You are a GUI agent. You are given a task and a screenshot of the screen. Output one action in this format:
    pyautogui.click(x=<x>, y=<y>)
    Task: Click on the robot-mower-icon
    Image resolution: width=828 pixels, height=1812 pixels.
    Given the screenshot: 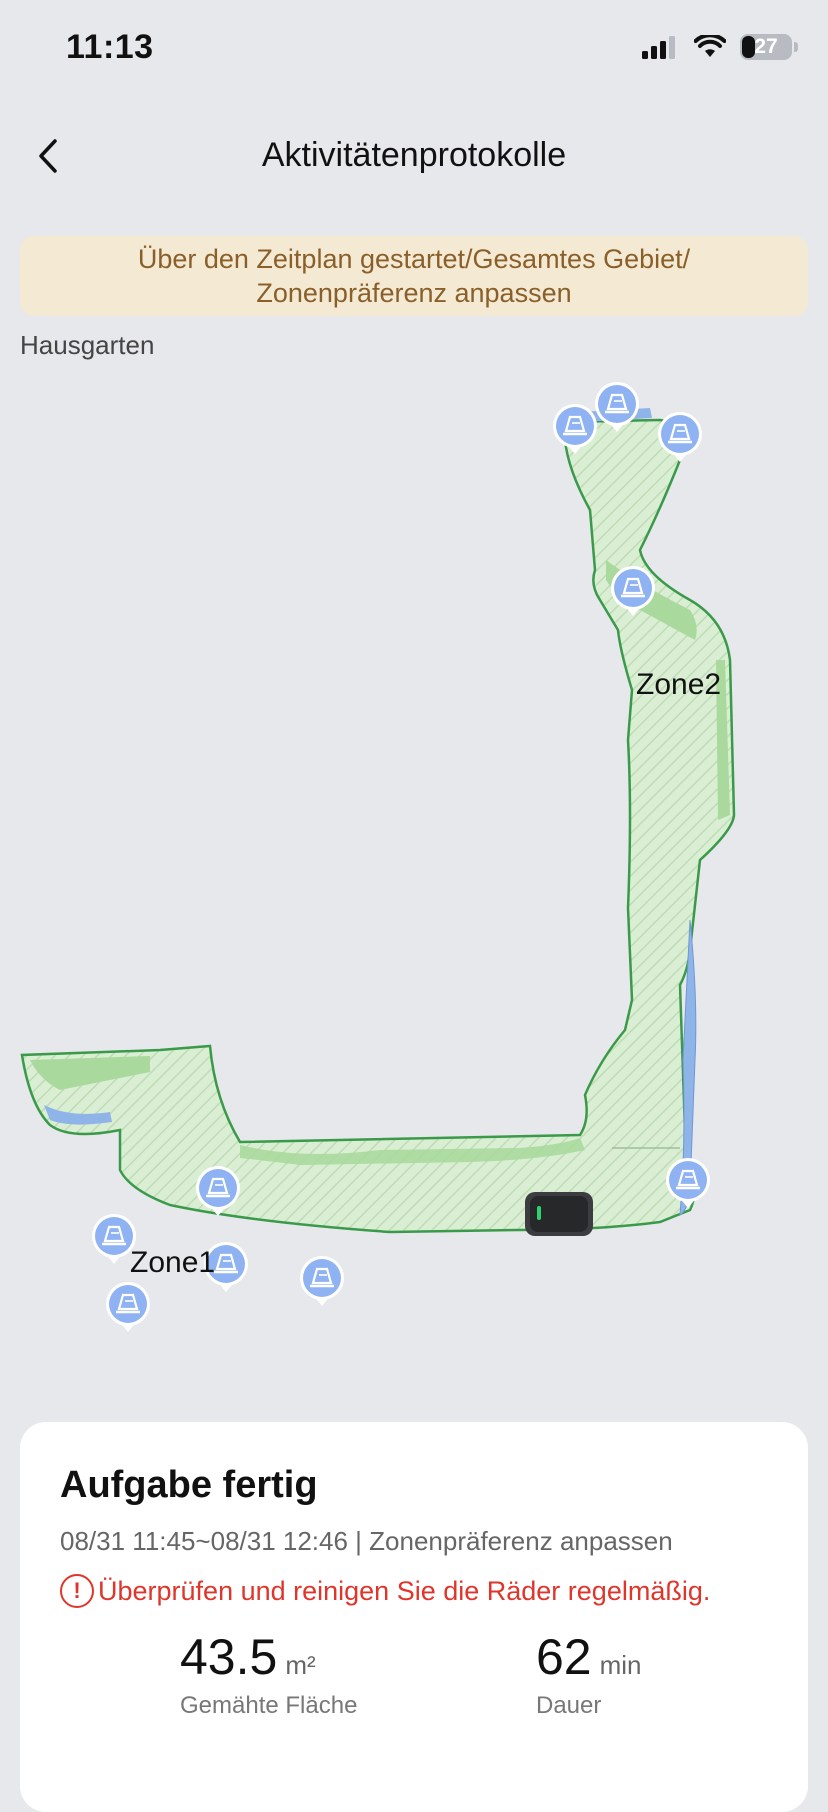 What is the action you would take?
    pyautogui.click(x=559, y=1214)
    